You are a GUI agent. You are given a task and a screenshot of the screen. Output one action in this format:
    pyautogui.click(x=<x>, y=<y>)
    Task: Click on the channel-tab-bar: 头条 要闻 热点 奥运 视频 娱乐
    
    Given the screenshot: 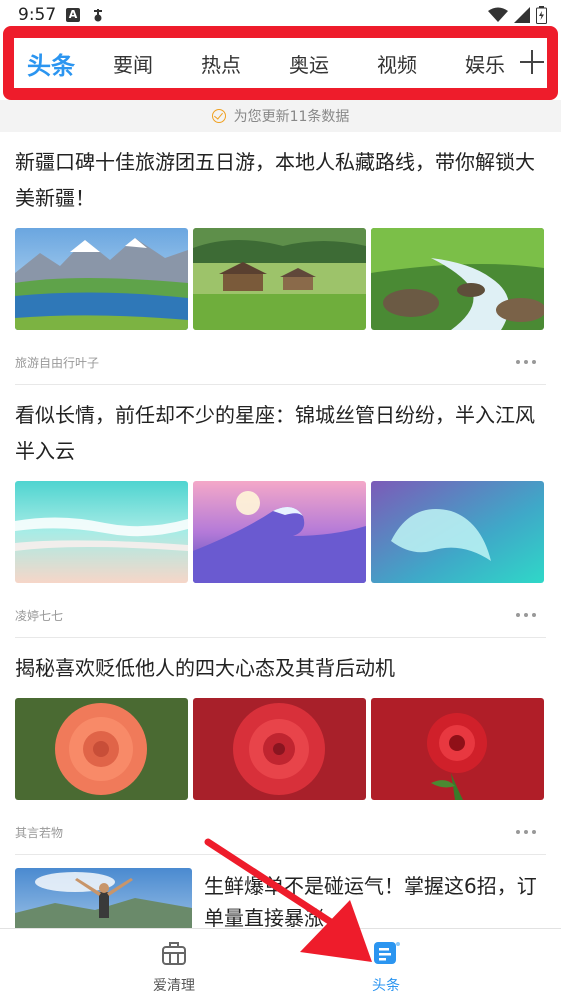 What is the action you would take?
    pyautogui.click(x=280, y=63)
    